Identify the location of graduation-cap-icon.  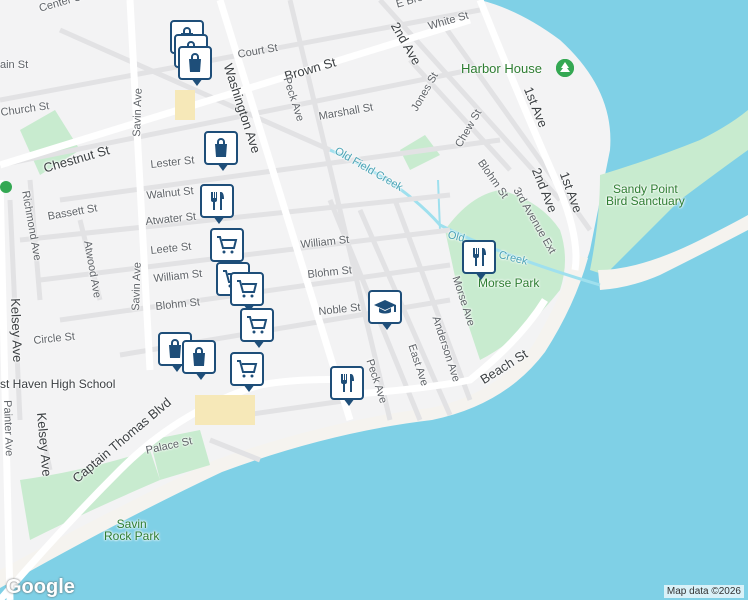
(385, 307).